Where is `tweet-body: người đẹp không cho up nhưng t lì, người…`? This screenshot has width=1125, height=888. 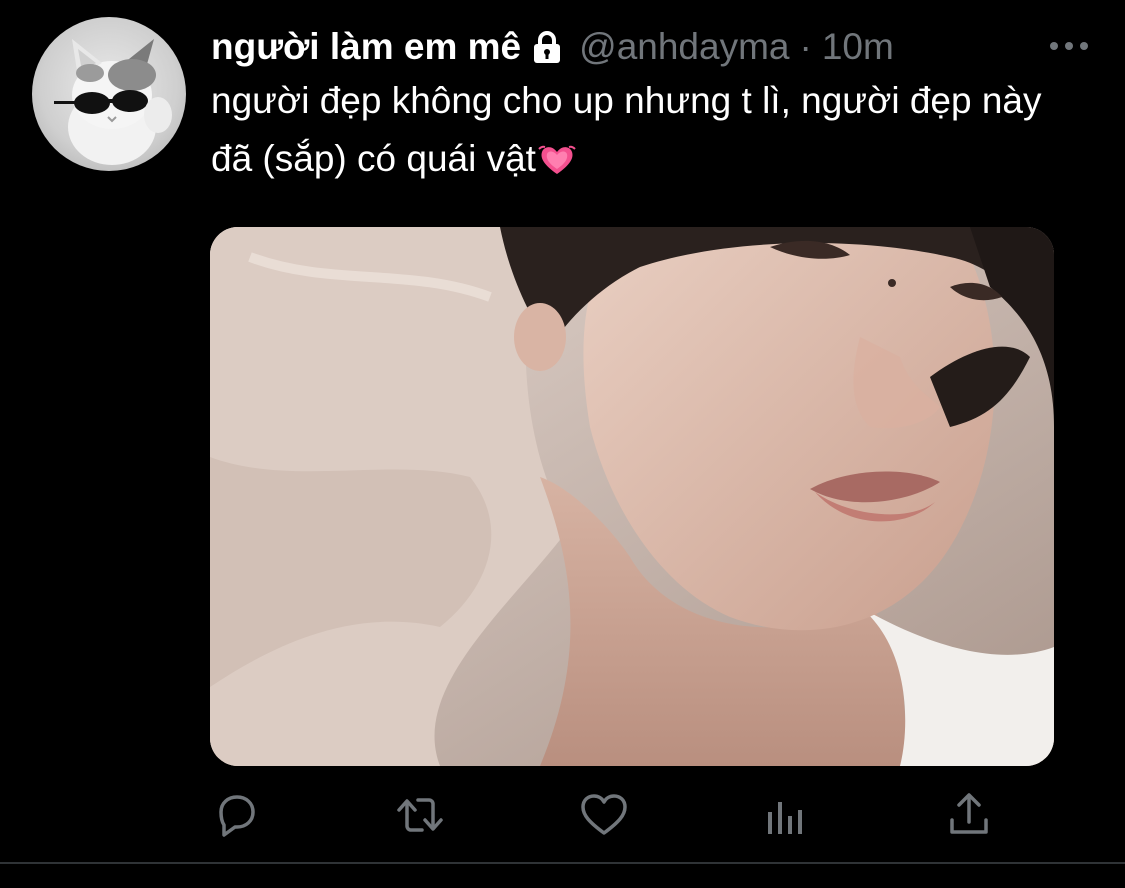
tweet-body: người đẹp không cho up nhưng t lì, người… is located at coordinates (626, 129).